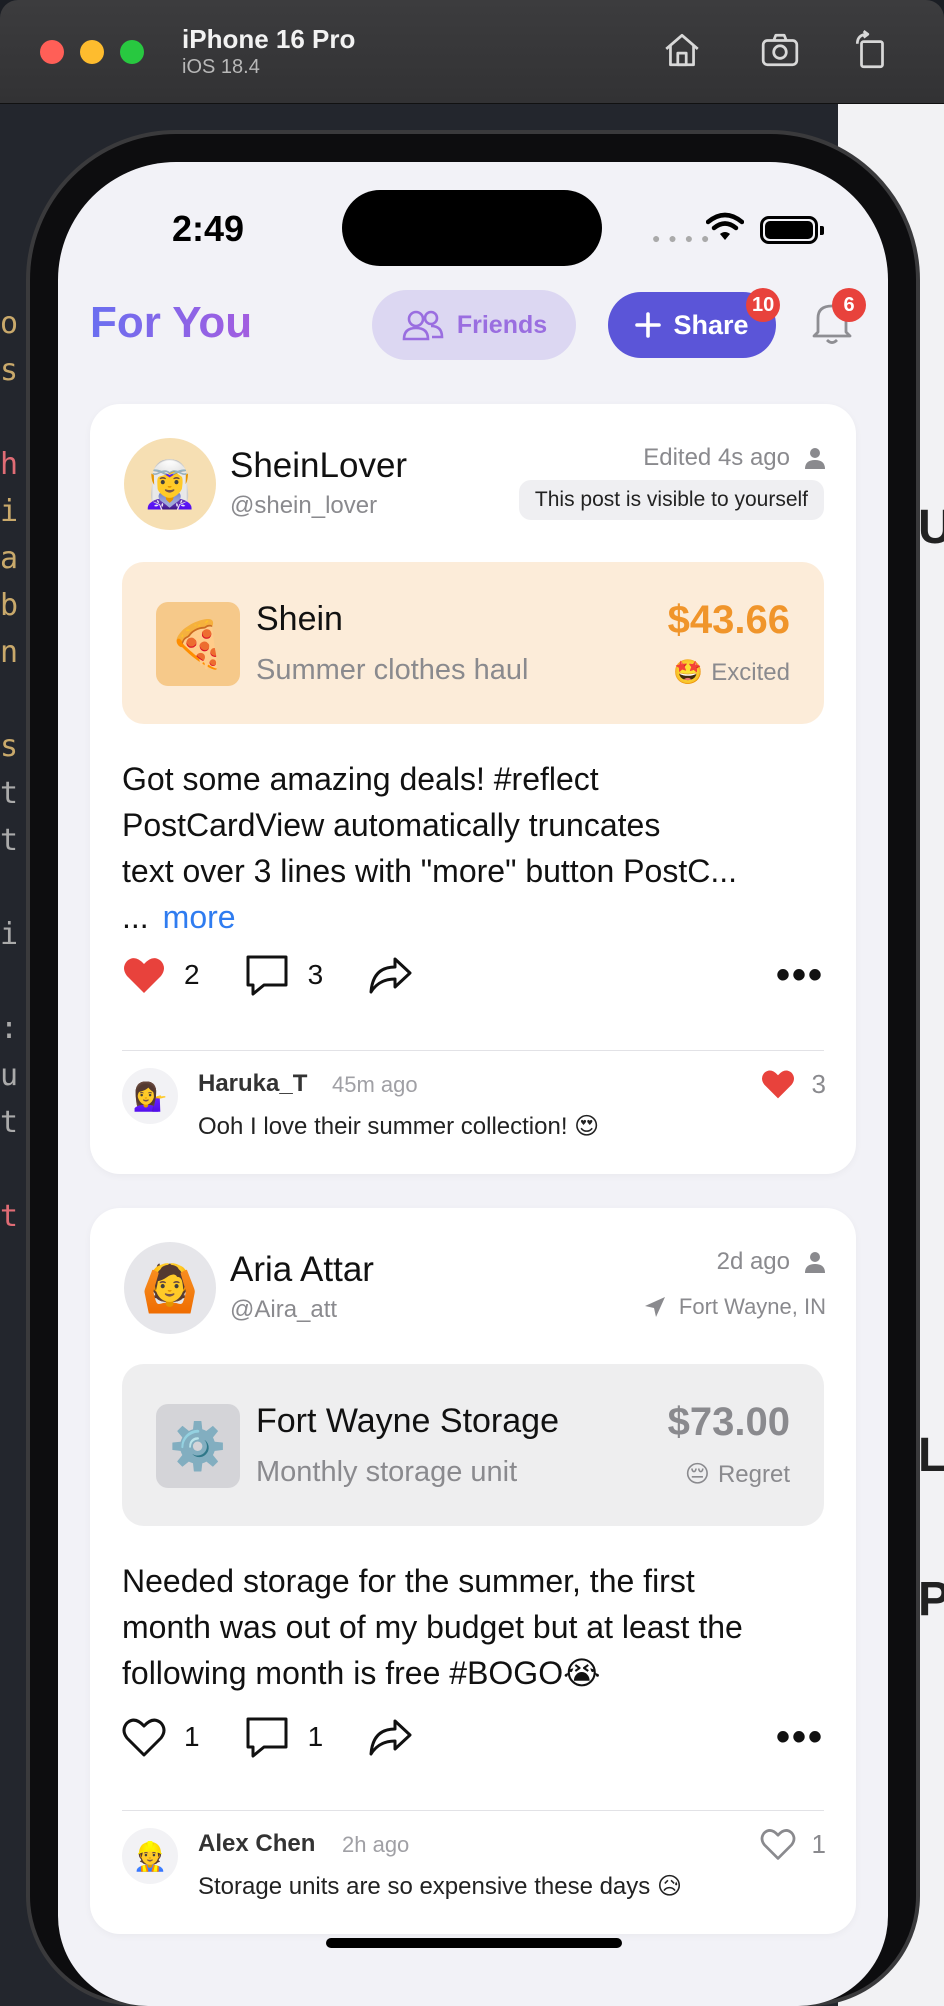  Describe the element at coordinates (648, 325) in the screenshot. I see `plus-icon` at that location.